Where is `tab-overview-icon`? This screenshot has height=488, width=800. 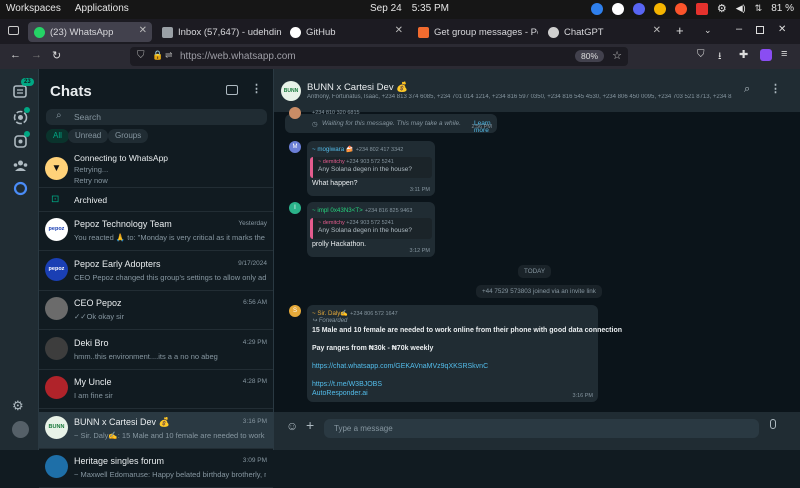 tab-overview-icon is located at coordinates (13, 30).